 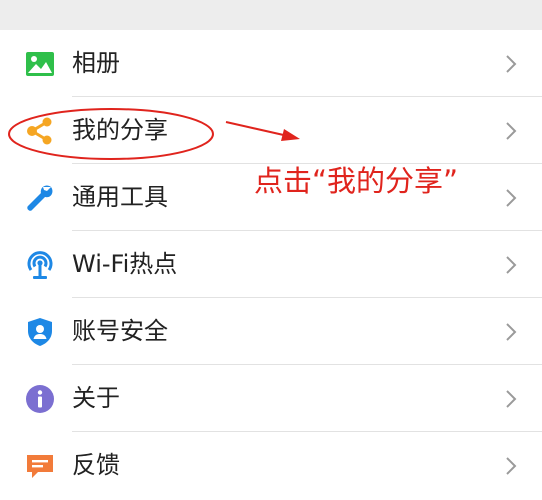 I want to click on menu-item-label: Wi-Fi热点, so click(x=125, y=264).